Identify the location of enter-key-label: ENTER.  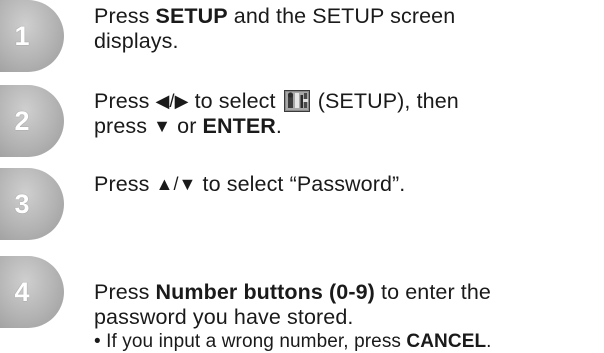
(239, 126).